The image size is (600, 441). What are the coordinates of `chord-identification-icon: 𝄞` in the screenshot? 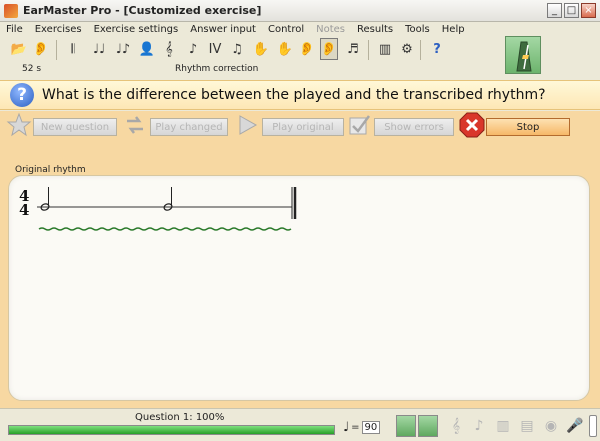 It's located at (169, 49).